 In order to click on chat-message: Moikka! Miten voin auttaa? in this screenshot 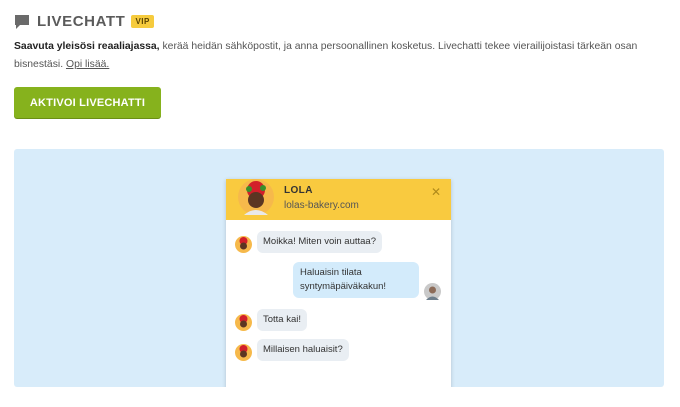, I will do `click(320, 242)`.